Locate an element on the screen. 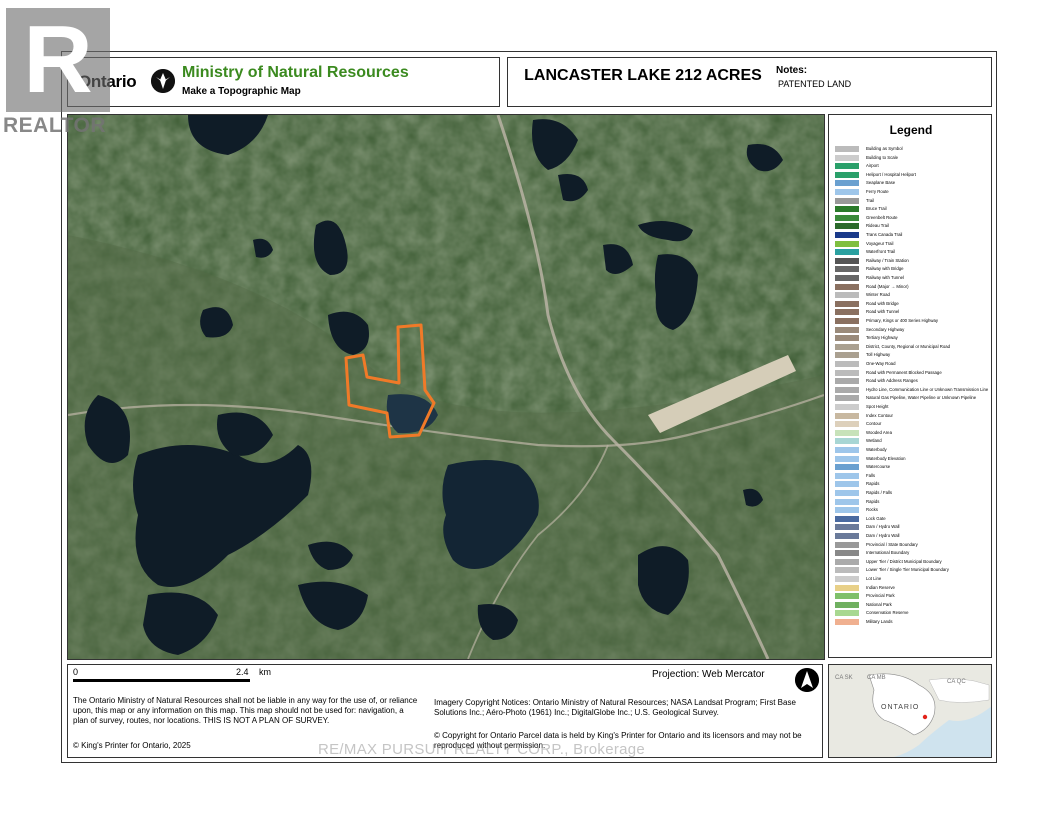 The height and width of the screenshot is (816, 1056). legend-label: Falls is located at coordinates (871, 475).